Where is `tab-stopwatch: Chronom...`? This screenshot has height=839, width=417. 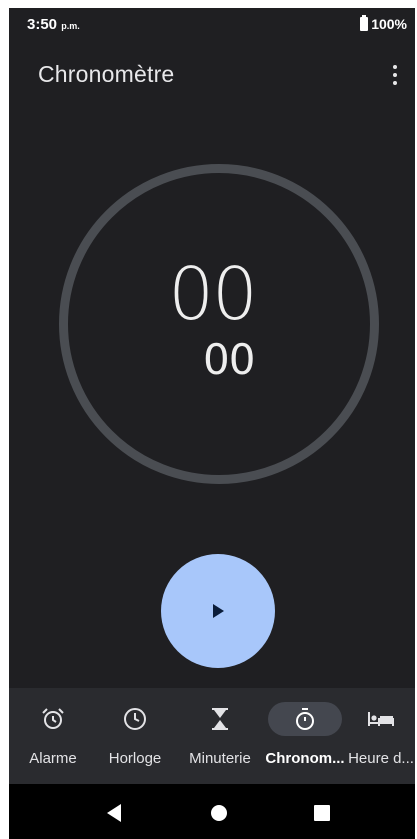
tab-stopwatch: Chronom... is located at coordinates (305, 736).